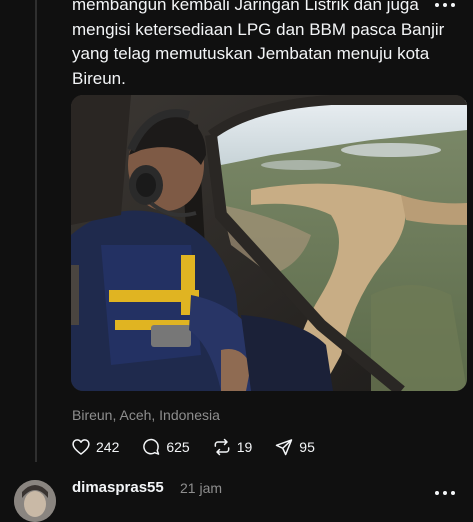 The height and width of the screenshot is (522, 473). What do you see at coordinates (151, 446) in the screenshot?
I see `comment-icon` at bounding box center [151, 446].